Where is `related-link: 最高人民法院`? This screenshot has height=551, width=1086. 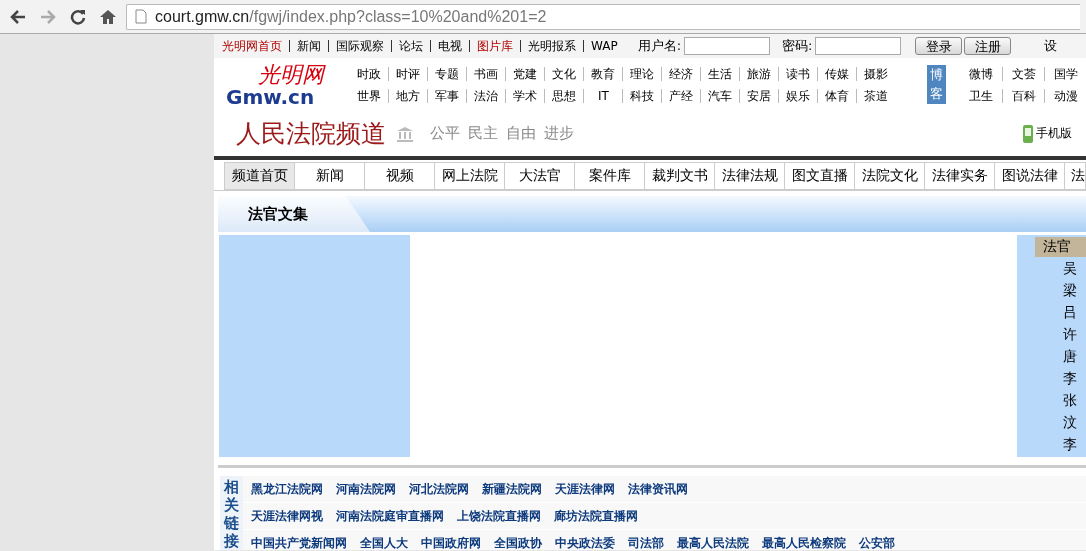
related-link: 最高人民法院 is located at coordinates (713, 542).